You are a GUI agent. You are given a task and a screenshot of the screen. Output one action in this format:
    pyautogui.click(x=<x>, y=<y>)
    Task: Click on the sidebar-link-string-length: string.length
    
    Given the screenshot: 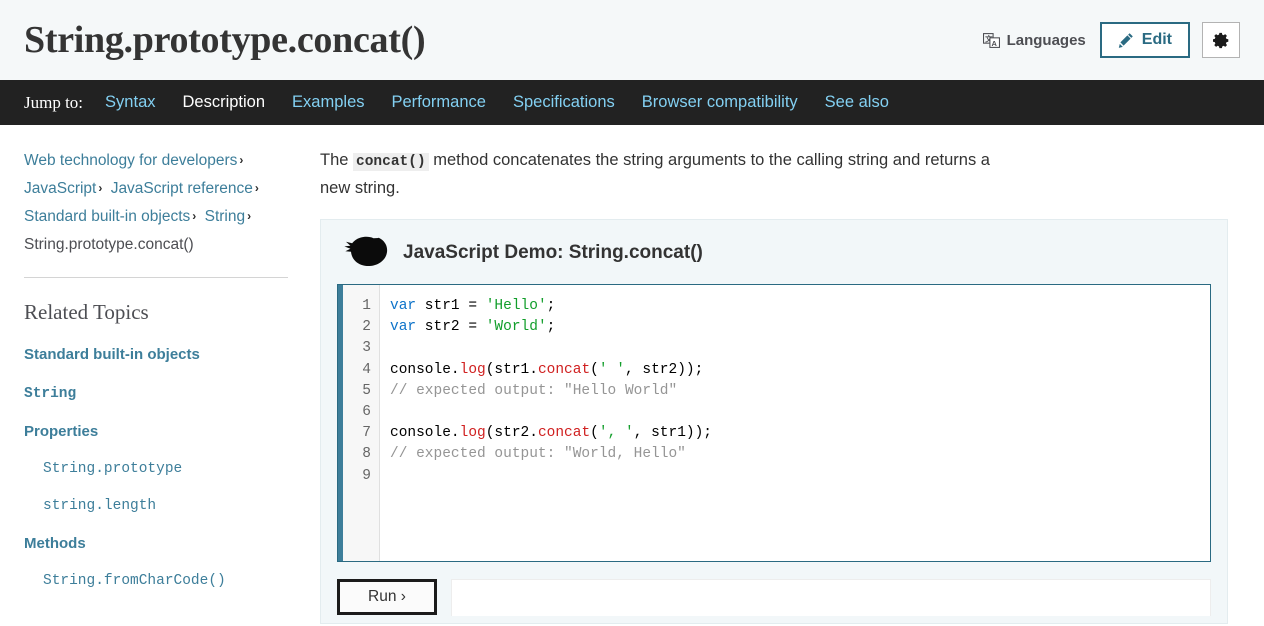 What is the action you would take?
    pyautogui.click(x=99, y=506)
    